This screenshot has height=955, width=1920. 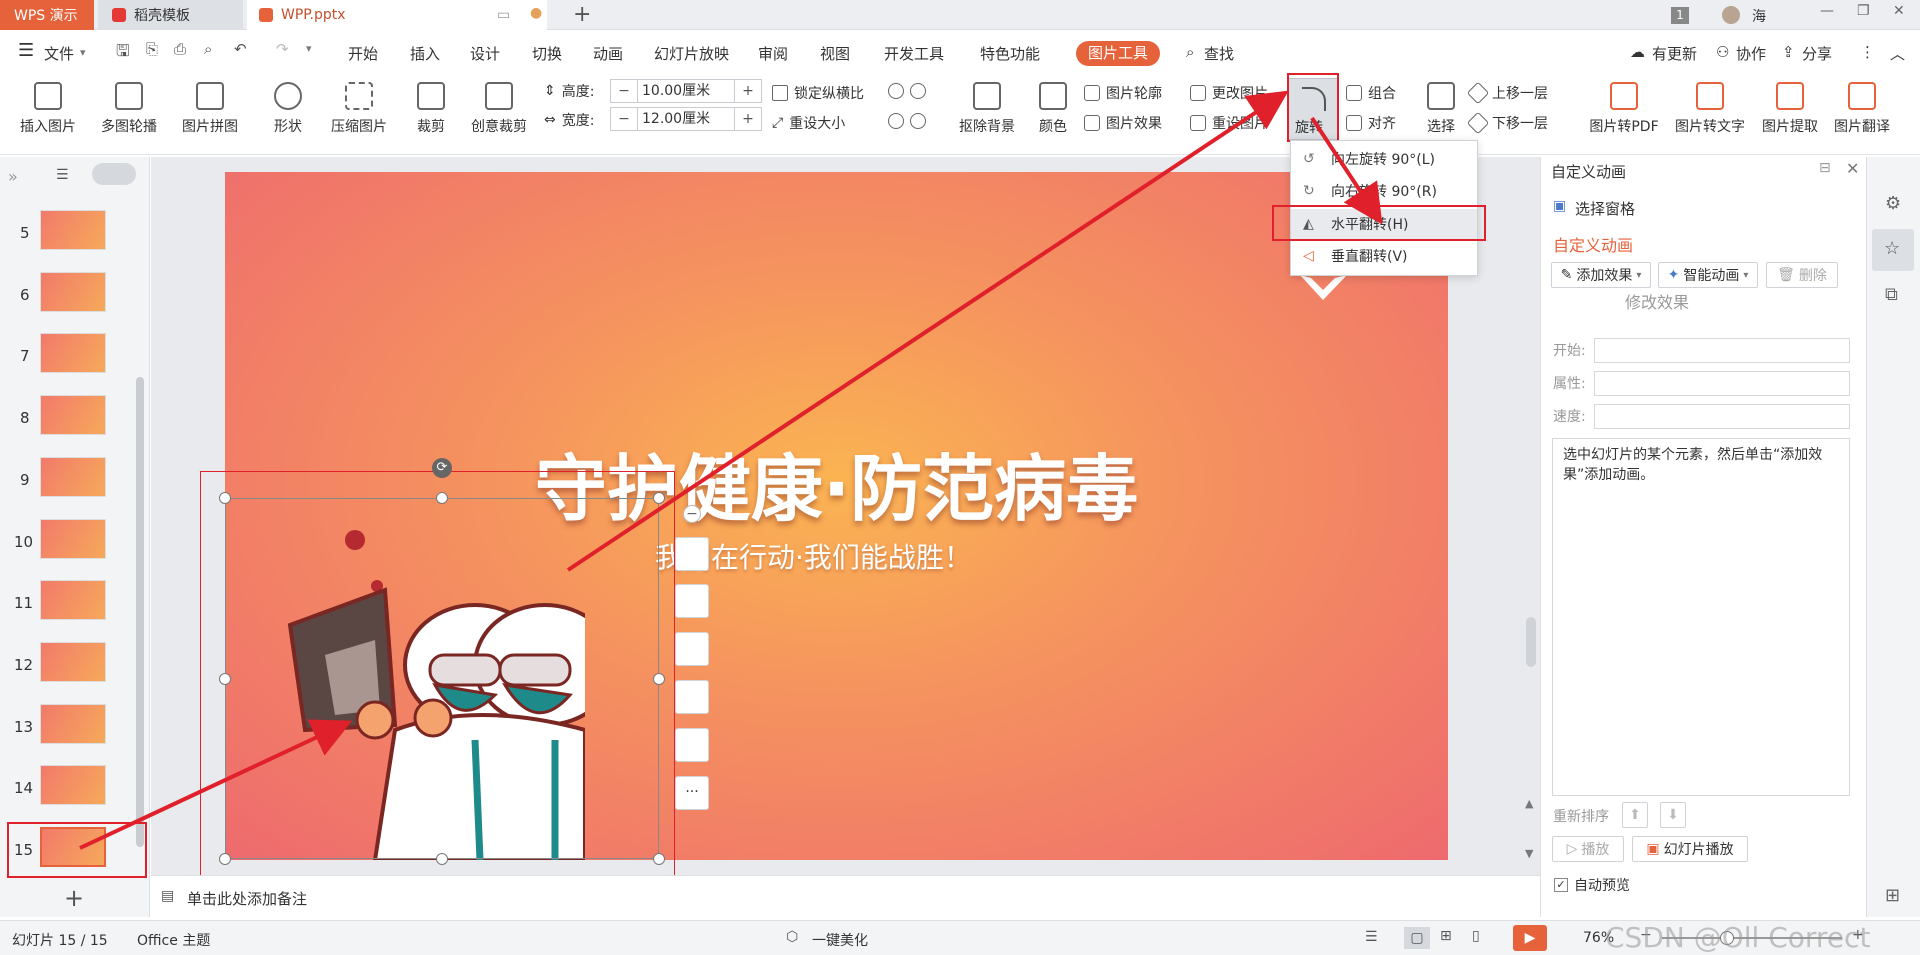 What do you see at coordinates (1123, 93) in the screenshot?
I see `picture-outline-button: 图片轮廓` at bounding box center [1123, 93].